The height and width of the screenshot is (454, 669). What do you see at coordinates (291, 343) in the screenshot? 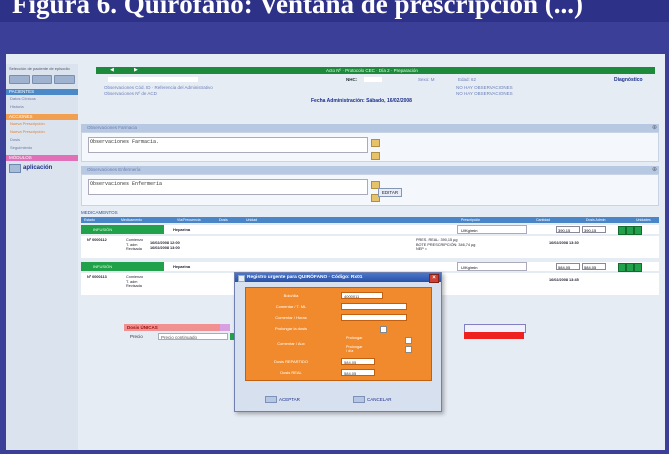
I see `field-label: Comentar / Aux` at bounding box center [291, 343].